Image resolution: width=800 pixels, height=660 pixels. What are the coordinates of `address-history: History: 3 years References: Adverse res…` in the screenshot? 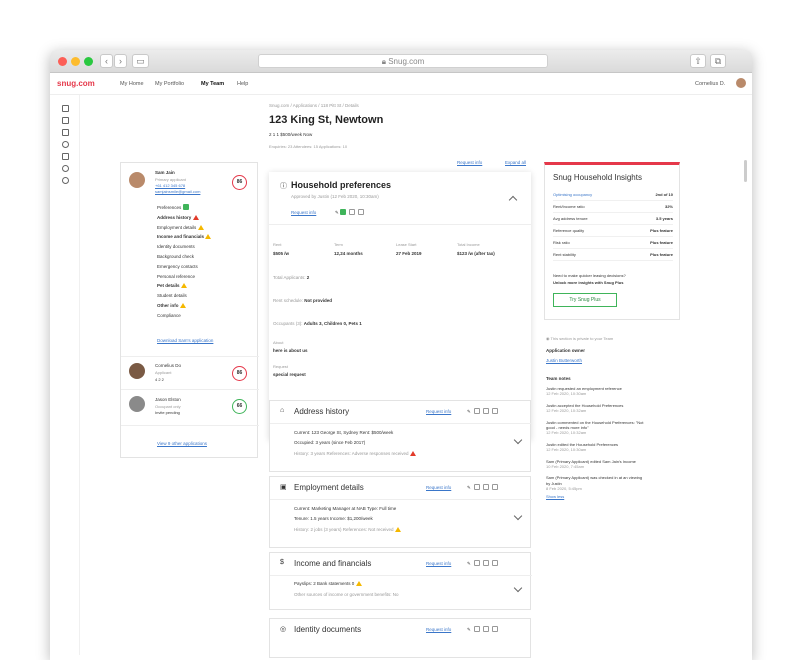 It's located at (355, 453).